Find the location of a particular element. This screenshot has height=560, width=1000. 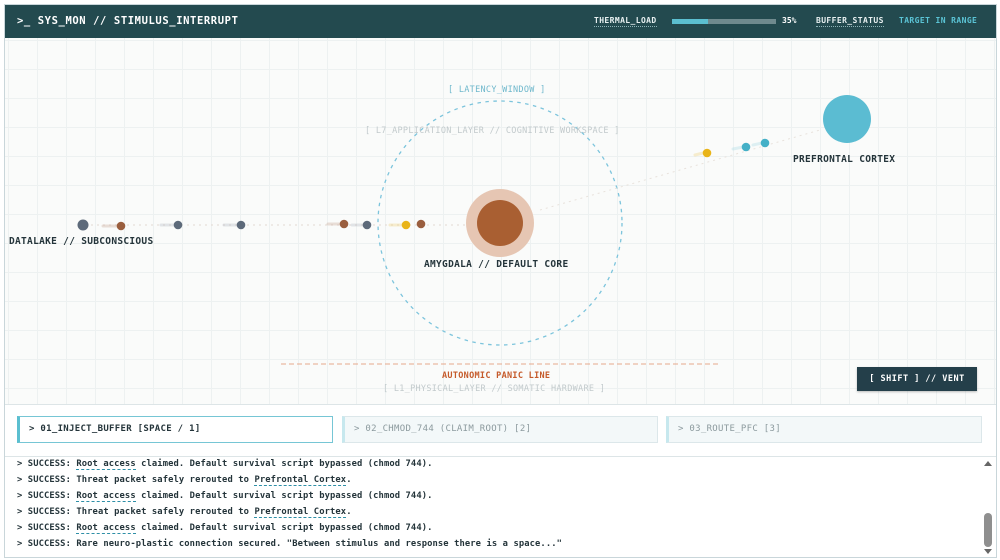

packet-trails is located at coordinates (432, 184).